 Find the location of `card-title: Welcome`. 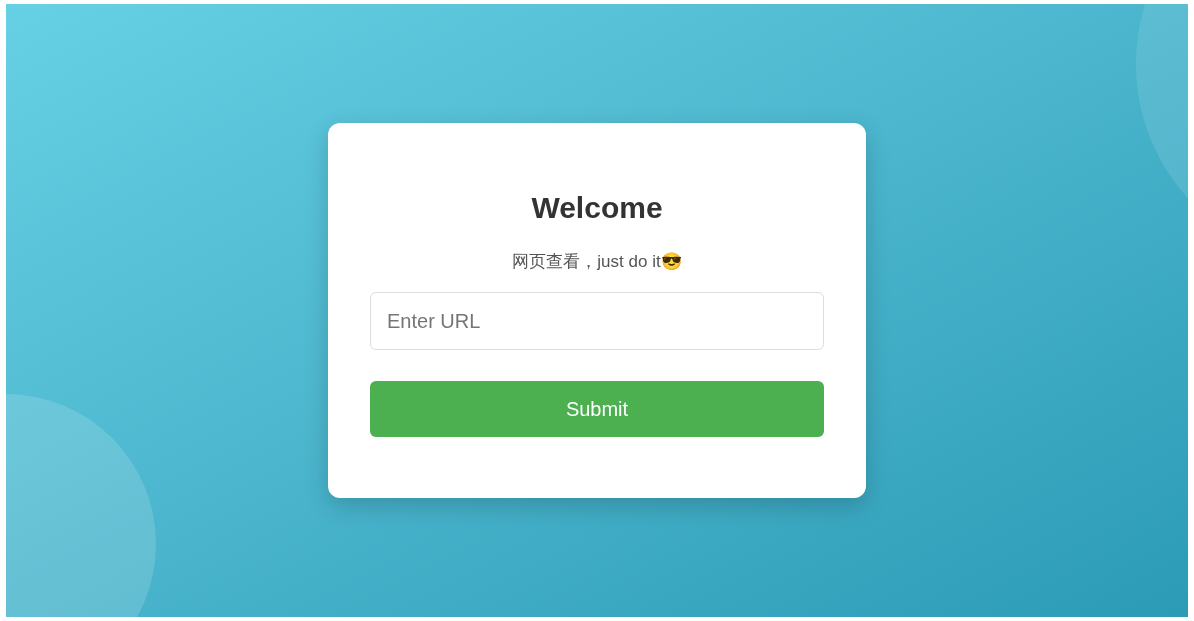

card-title: Welcome is located at coordinates (597, 208).